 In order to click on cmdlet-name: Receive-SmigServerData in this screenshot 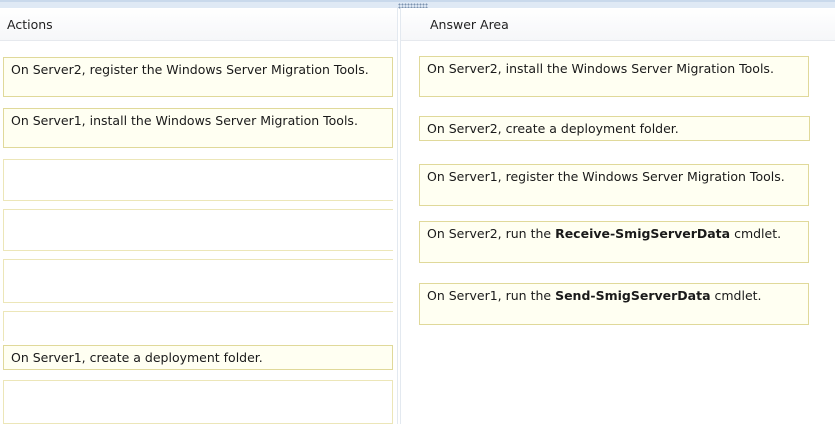, I will do `click(643, 233)`.